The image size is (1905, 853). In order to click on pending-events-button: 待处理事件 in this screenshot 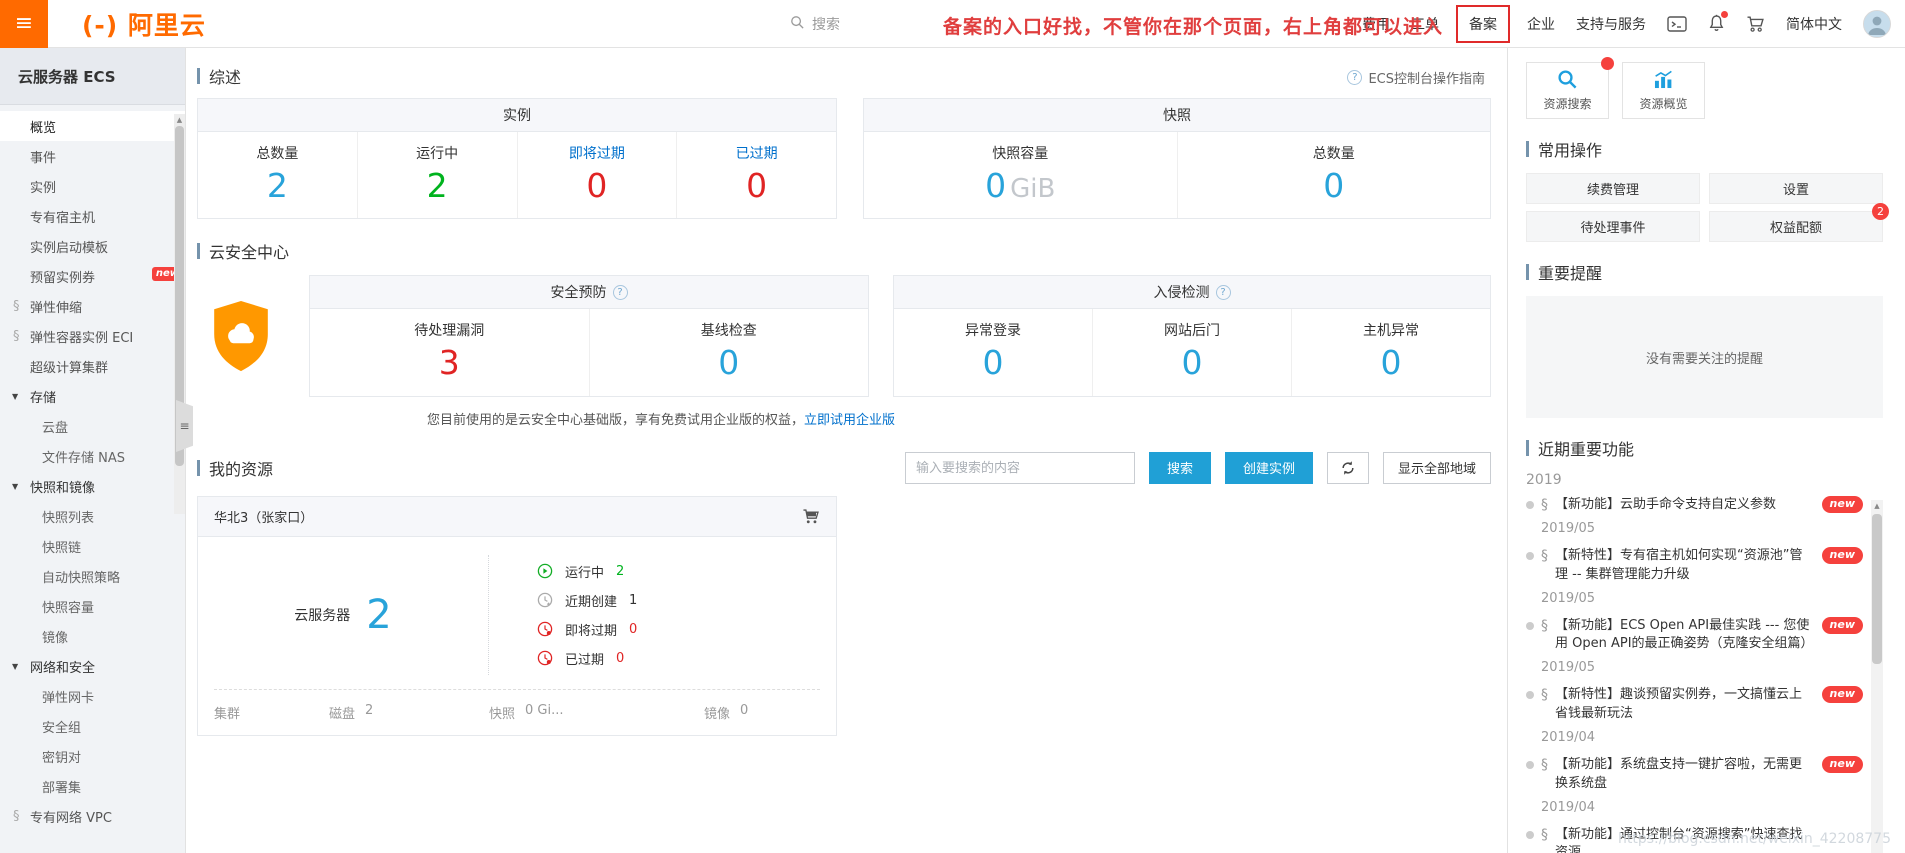, I will do `click(1613, 226)`.